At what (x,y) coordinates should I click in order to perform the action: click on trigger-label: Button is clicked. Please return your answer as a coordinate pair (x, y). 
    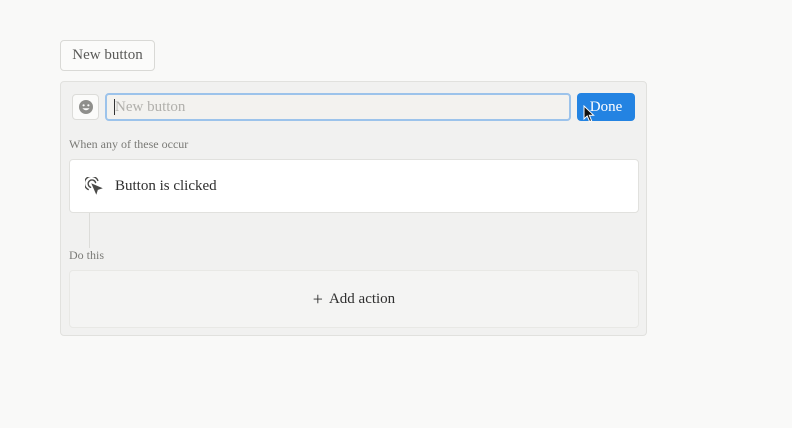
    Looking at the image, I should click on (166, 185).